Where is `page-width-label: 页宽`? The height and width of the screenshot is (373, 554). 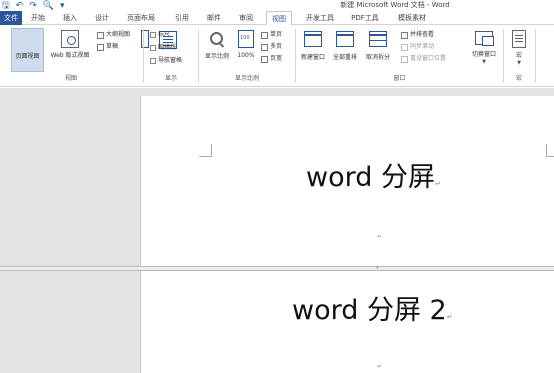 page-width-label: 页宽 is located at coordinates (276, 58).